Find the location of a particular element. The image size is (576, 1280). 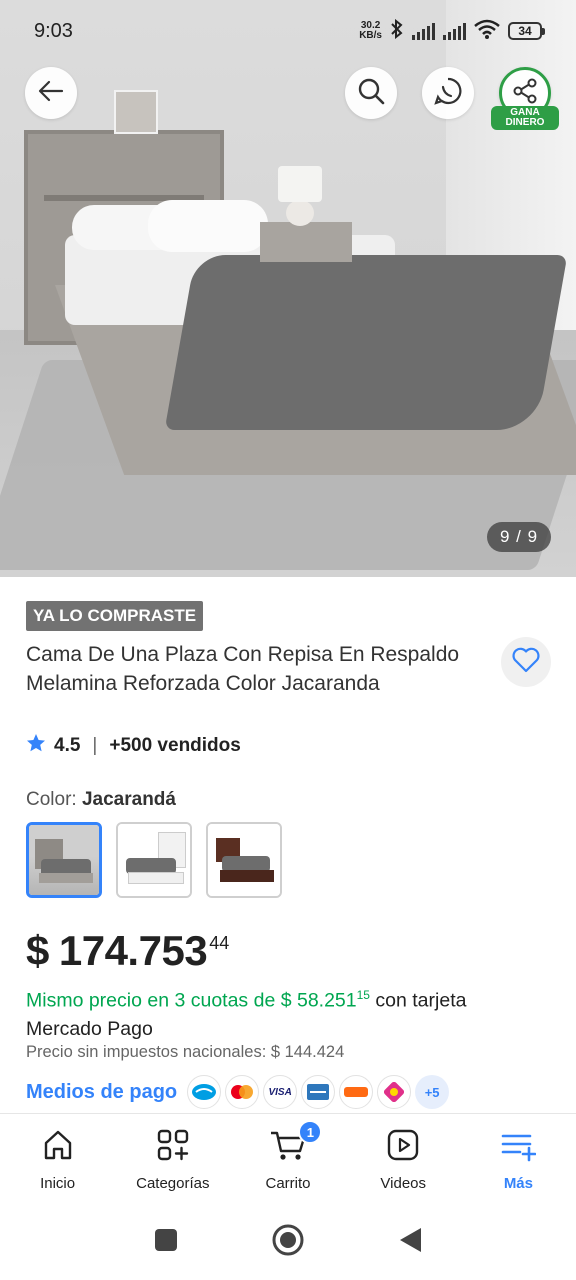

variant-thumb-white is located at coordinates (154, 860).